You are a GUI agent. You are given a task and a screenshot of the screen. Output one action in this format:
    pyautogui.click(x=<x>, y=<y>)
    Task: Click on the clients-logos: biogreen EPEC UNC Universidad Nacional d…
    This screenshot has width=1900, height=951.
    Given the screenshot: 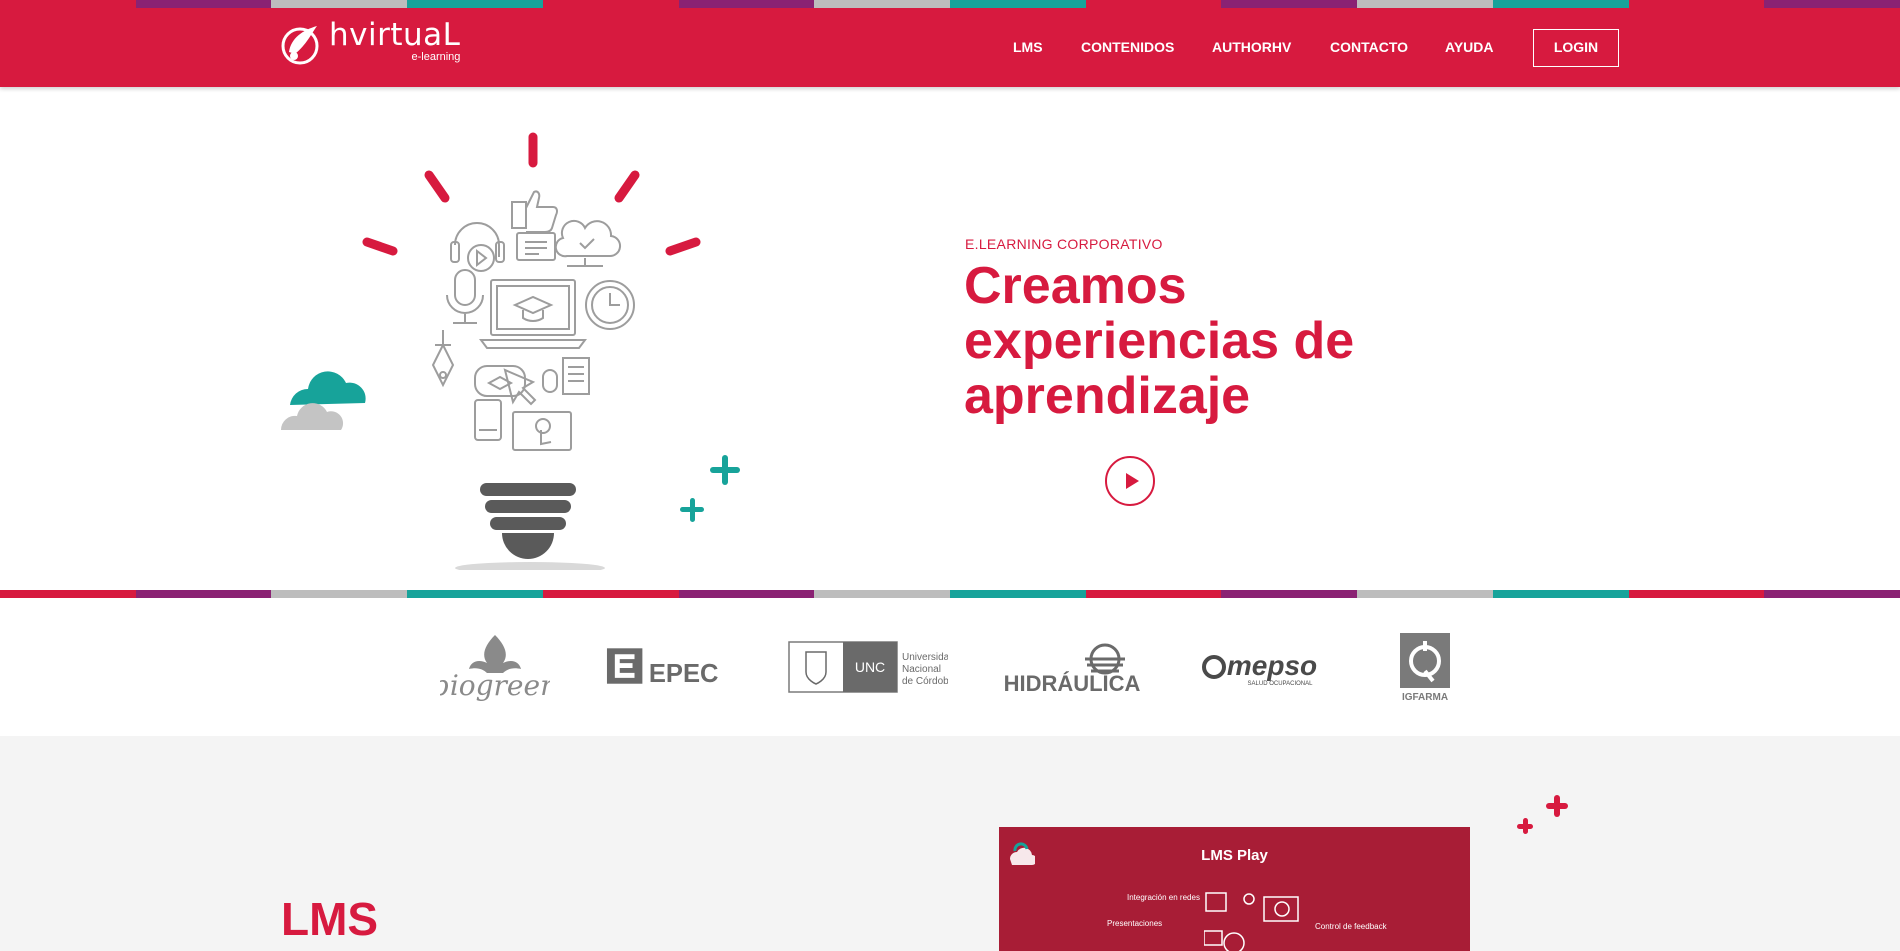 What is the action you would take?
    pyautogui.click(x=950, y=667)
    